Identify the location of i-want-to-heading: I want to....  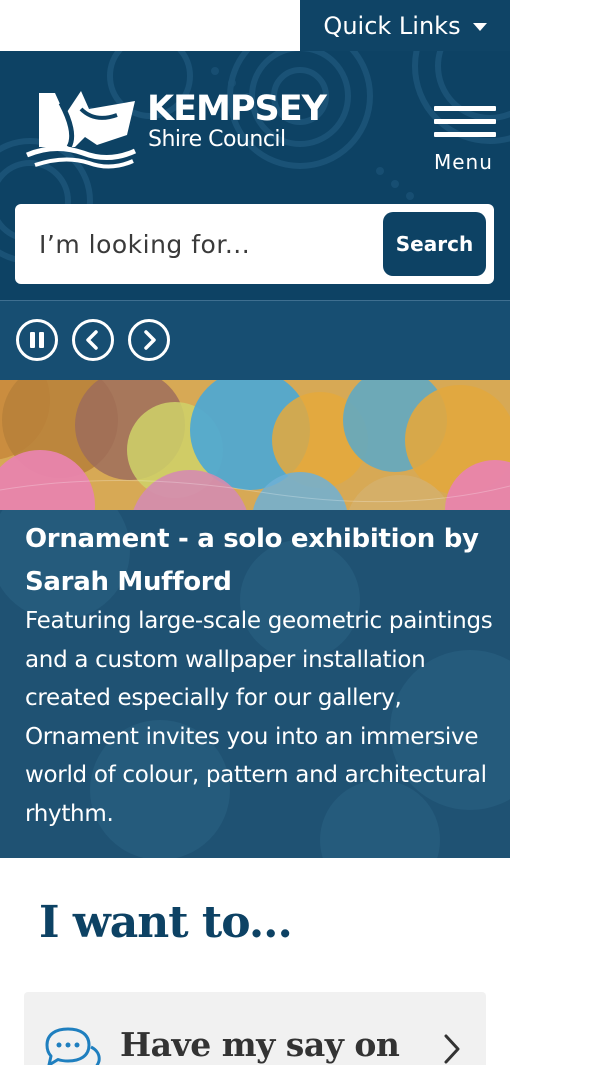
(166, 922).